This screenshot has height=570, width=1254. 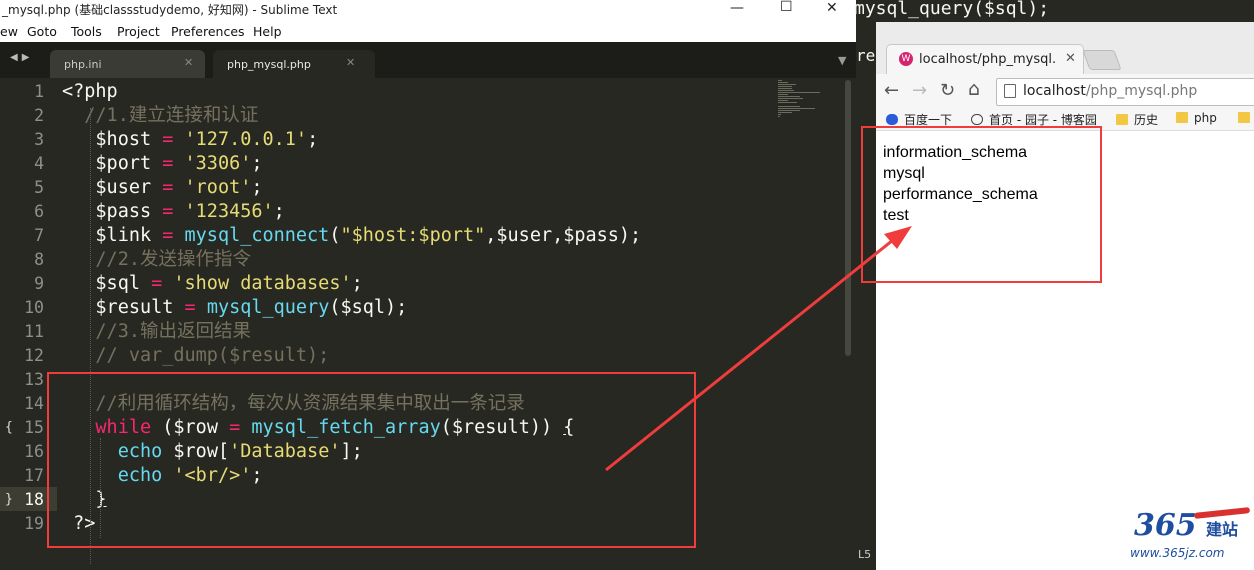 What do you see at coordinates (752, 353) in the screenshot?
I see `arrow-shaft` at bounding box center [752, 353].